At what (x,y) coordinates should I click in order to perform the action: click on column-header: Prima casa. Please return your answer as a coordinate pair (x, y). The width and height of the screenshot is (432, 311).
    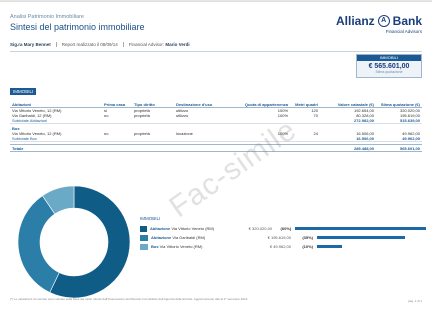
    Looking at the image, I should click on (117, 101).